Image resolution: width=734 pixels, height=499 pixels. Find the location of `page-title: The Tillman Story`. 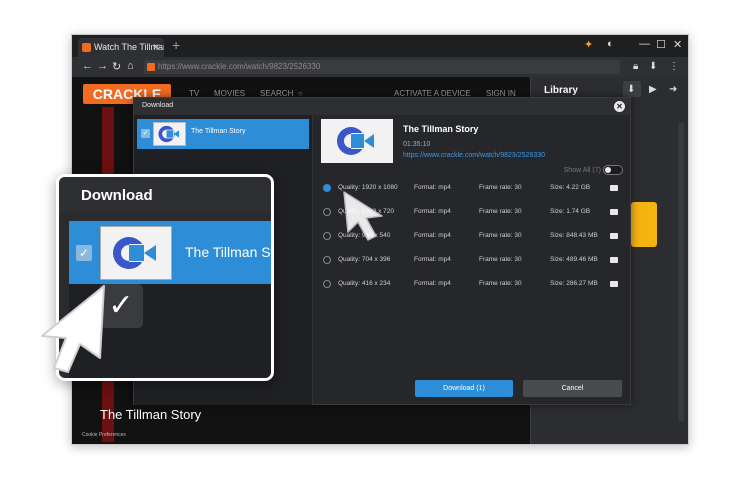

page-title: The Tillman Story is located at coordinates (151, 414).